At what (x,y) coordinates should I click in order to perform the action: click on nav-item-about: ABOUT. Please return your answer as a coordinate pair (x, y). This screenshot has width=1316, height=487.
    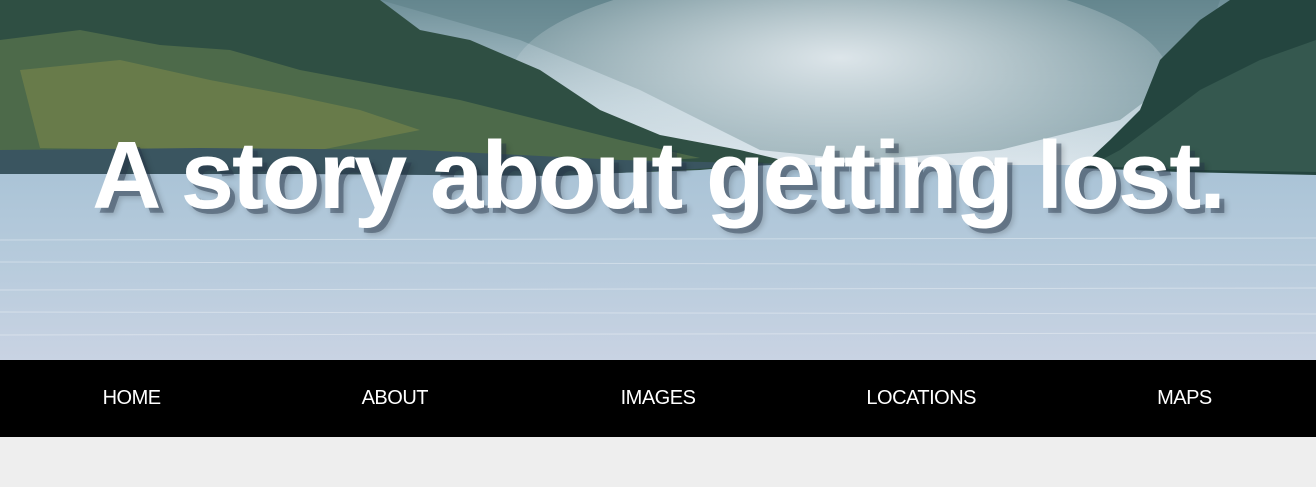
    Looking at the image, I should click on (394, 398).